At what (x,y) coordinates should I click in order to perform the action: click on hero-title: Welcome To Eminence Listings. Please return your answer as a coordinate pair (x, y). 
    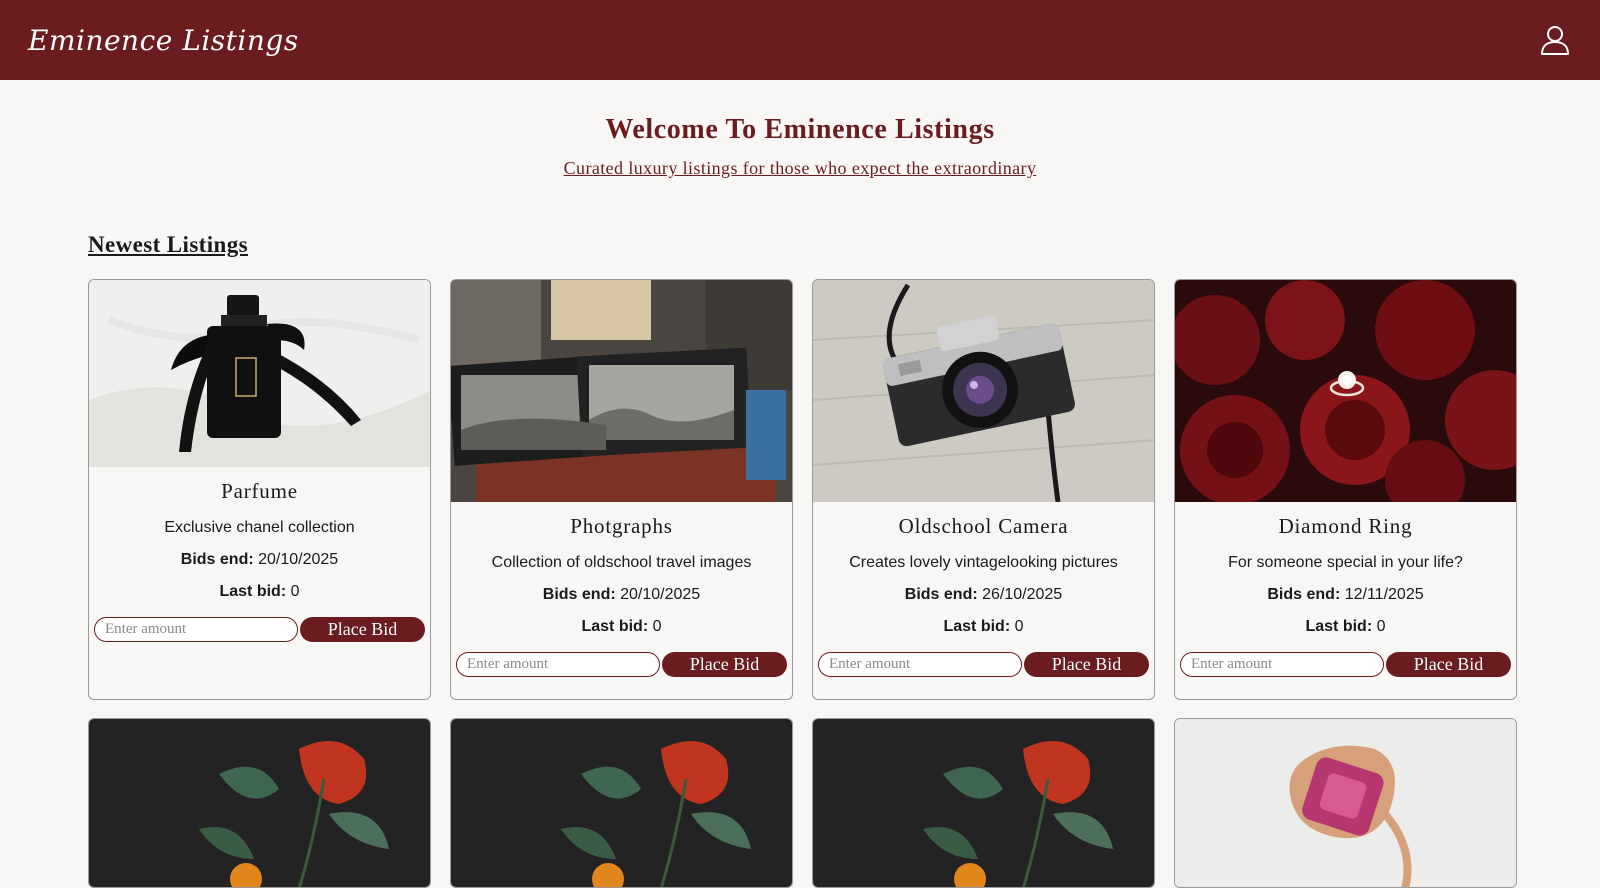
    Looking at the image, I should click on (800, 129).